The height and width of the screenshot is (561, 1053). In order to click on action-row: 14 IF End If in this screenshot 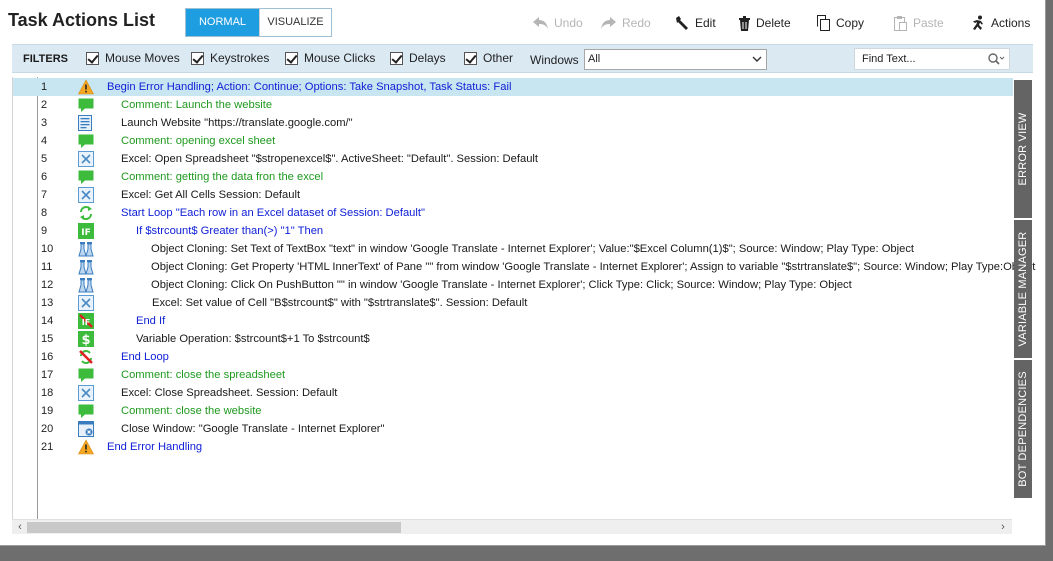, I will do `click(513, 321)`.